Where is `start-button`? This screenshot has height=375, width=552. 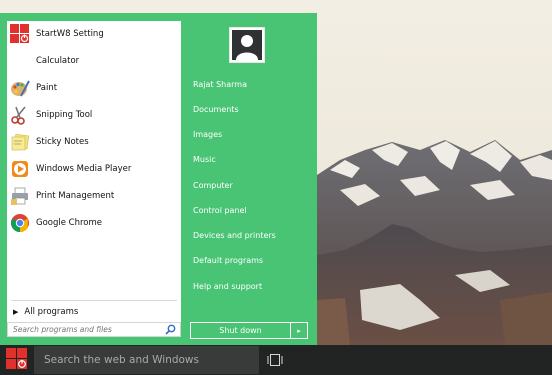
start-button is located at coordinates (16, 360).